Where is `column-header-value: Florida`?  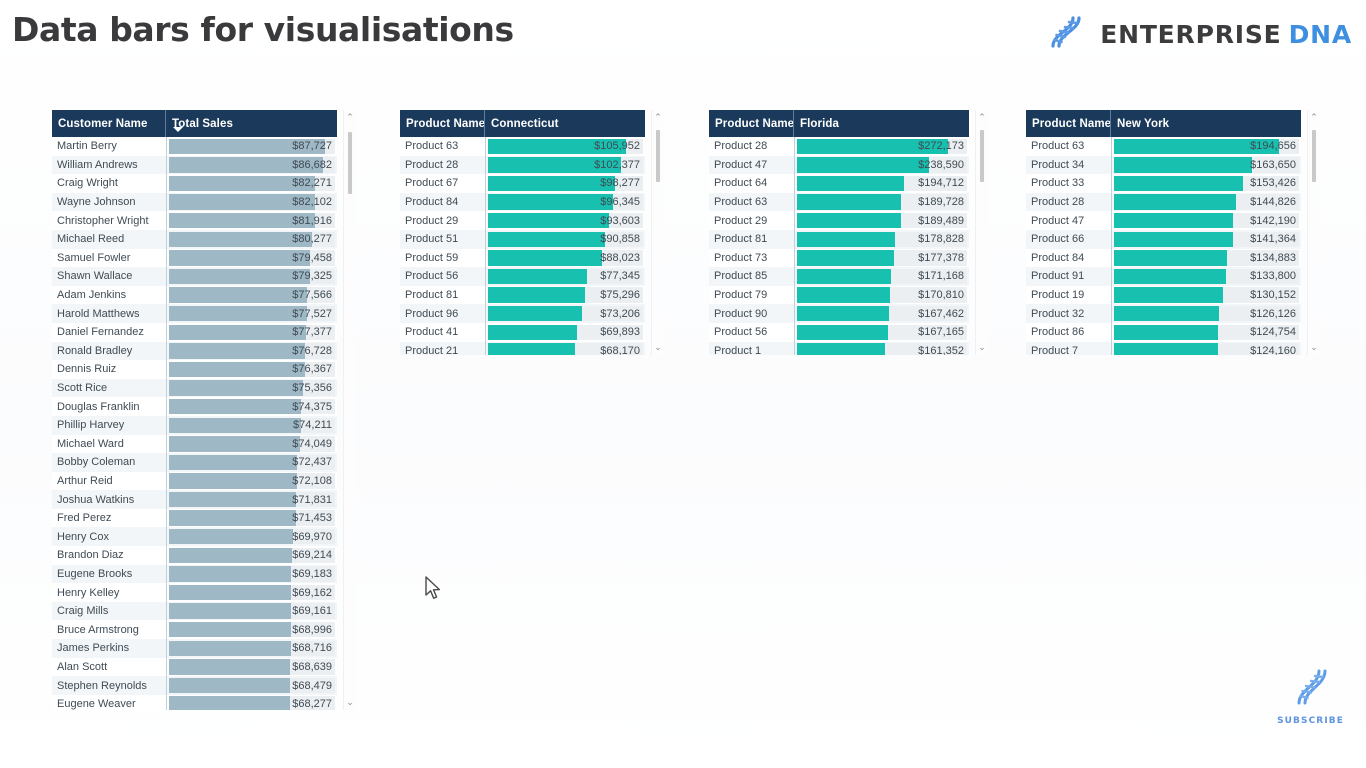
column-header-value: Florida is located at coordinates (881, 123).